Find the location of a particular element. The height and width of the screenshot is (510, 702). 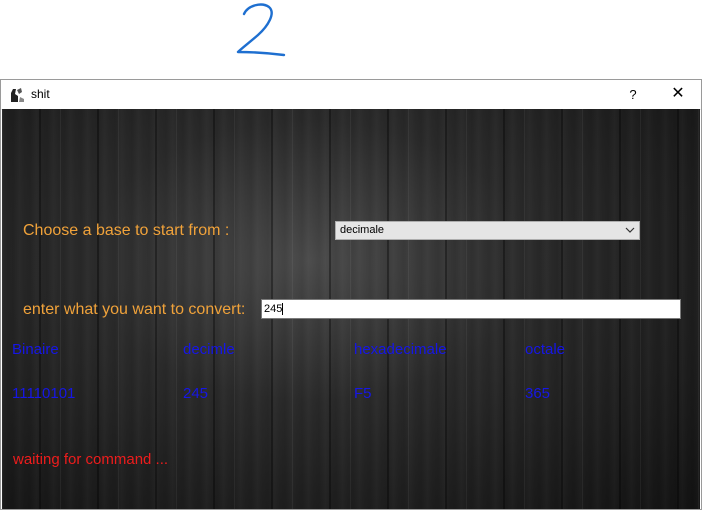

title-bar: shit ? ✕ is located at coordinates (351, 95).